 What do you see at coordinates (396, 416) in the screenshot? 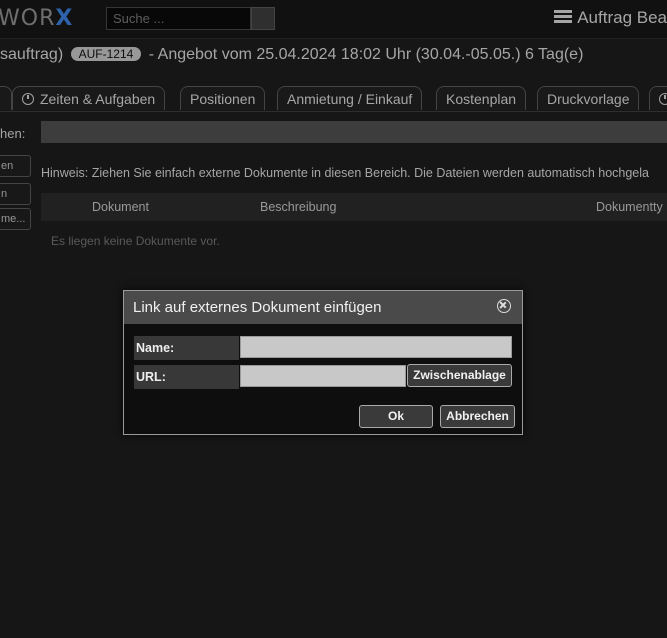
I see `ok-button: Ok` at bounding box center [396, 416].